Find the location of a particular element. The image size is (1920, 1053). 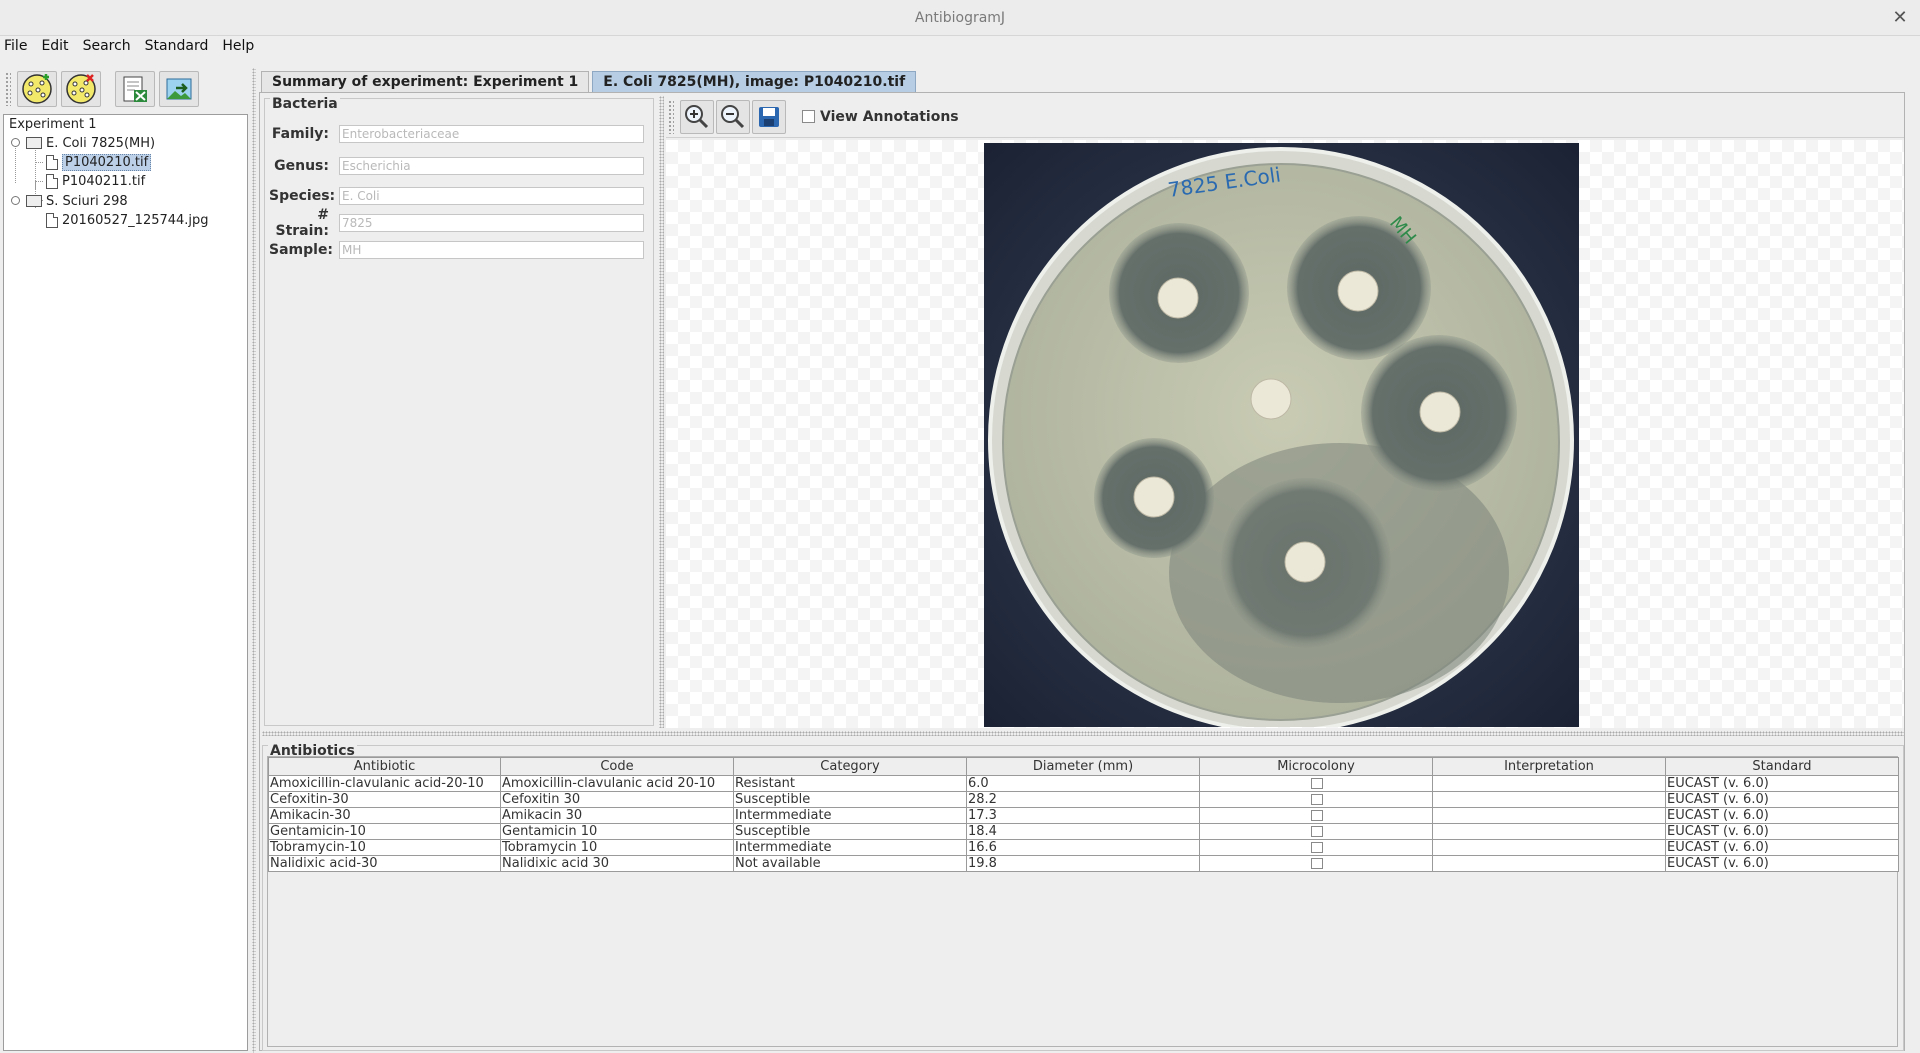

cell-code: Gentamicin 10 is located at coordinates (617, 831).